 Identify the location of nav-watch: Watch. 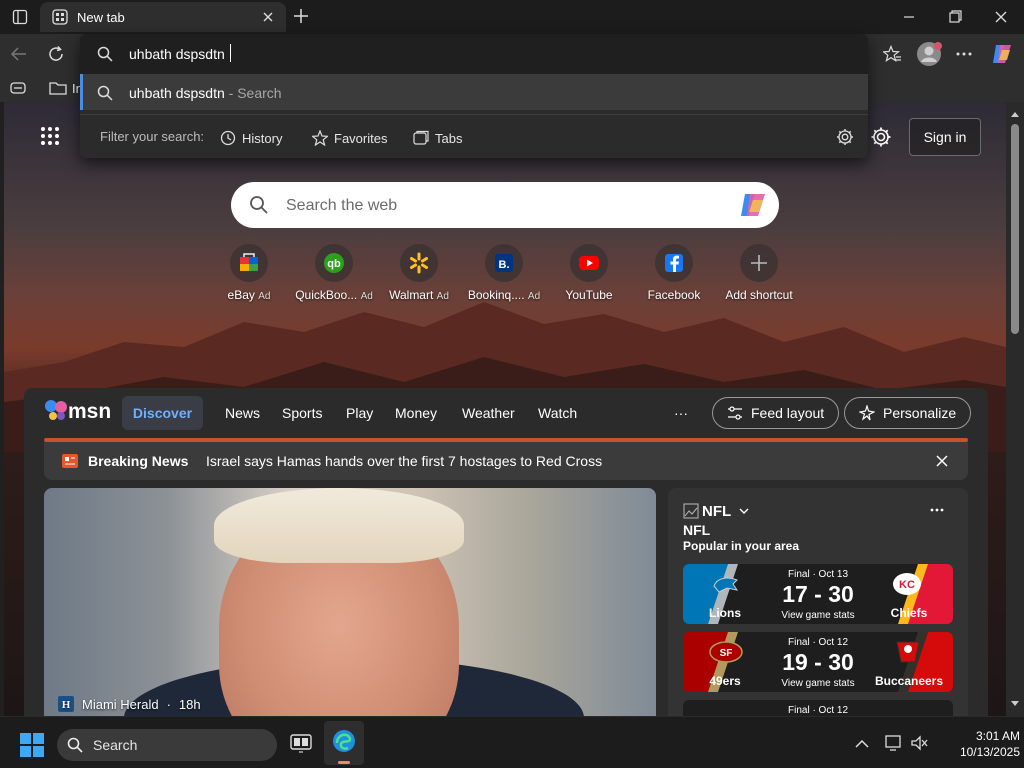
(557, 413).